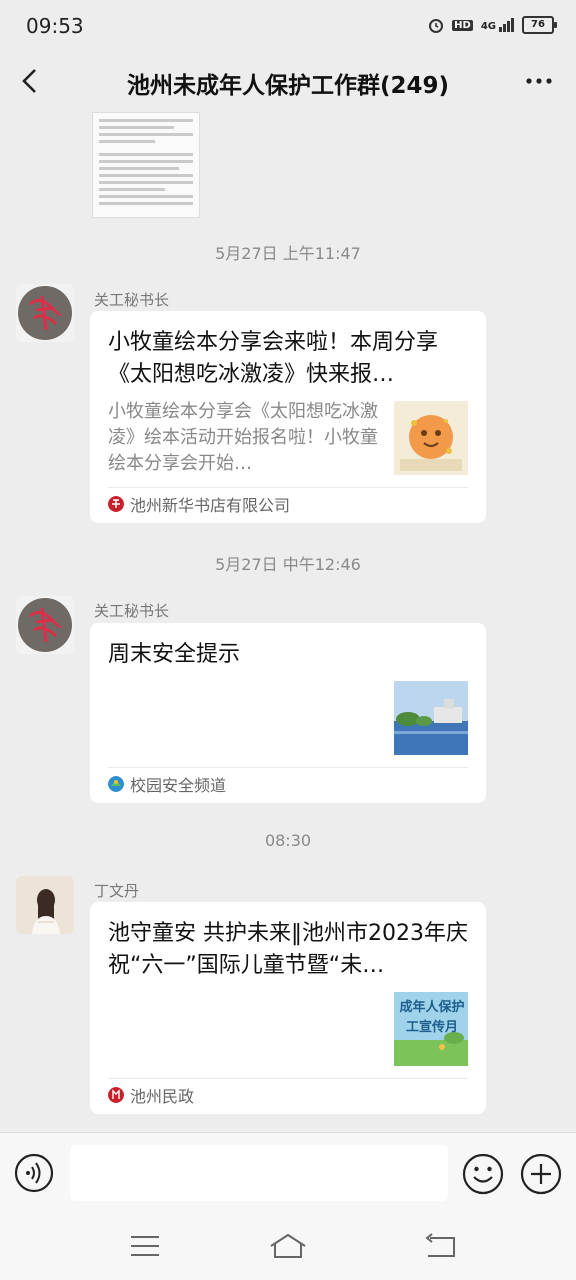 The width and height of the screenshot is (576, 1280). Describe the element at coordinates (432, 1017) in the screenshot. I see `thumbnail-caption: 成年人保护工宣传月` at that location.